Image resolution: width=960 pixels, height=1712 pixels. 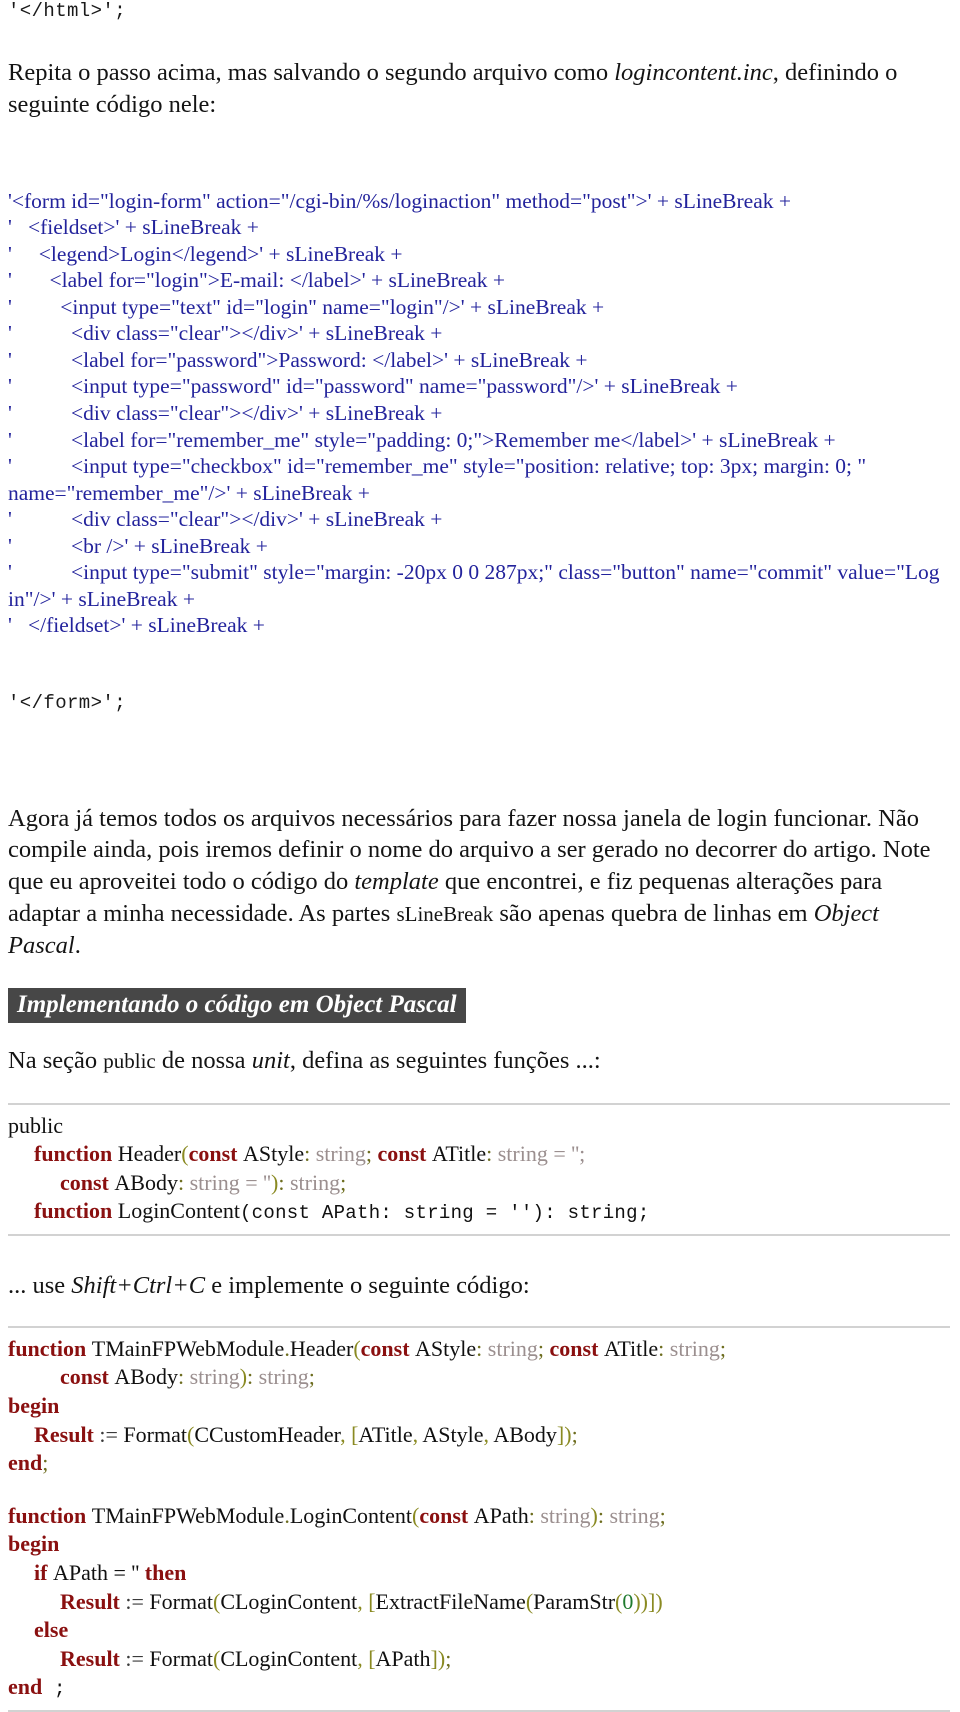 What do you see at coordinates (628, 1601) in the screenshot?
I see `pascal-token: 0` at bounding box center [628, 1601].